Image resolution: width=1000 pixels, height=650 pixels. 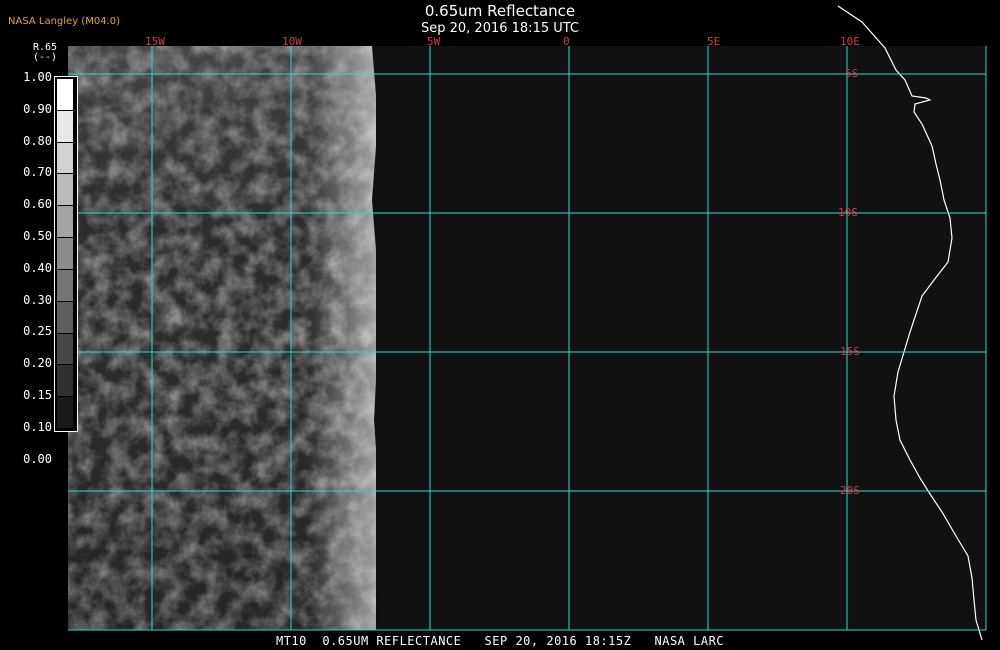 What do you see at coordinates (292, 41) in the screenshot?
I see `lon-label-10w: 10W` at bounding box center [292, 41].